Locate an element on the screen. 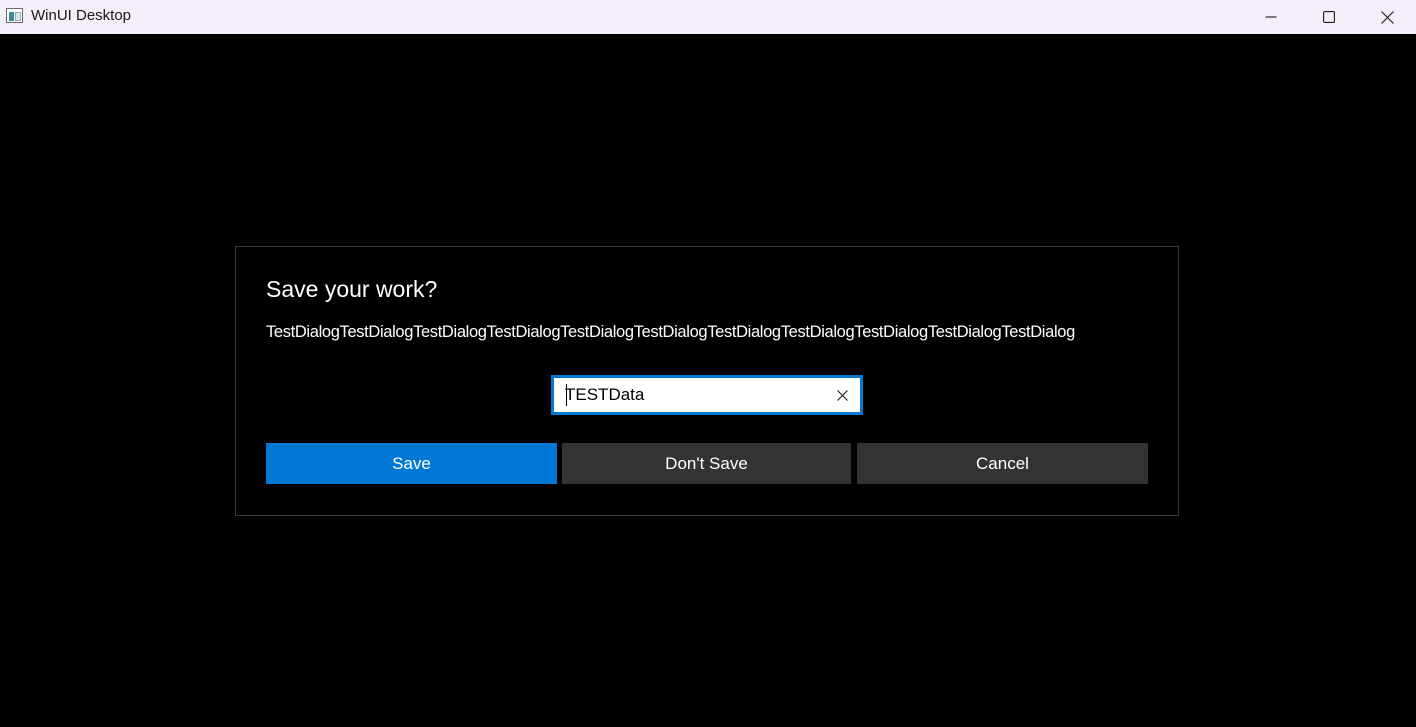  text-caret is located at coordinates (566, 395).